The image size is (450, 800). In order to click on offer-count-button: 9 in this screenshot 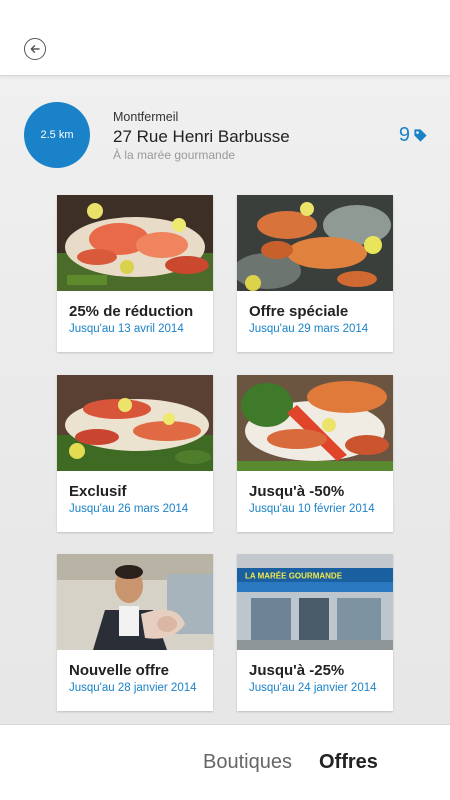, I will do `click(413, 135)`.